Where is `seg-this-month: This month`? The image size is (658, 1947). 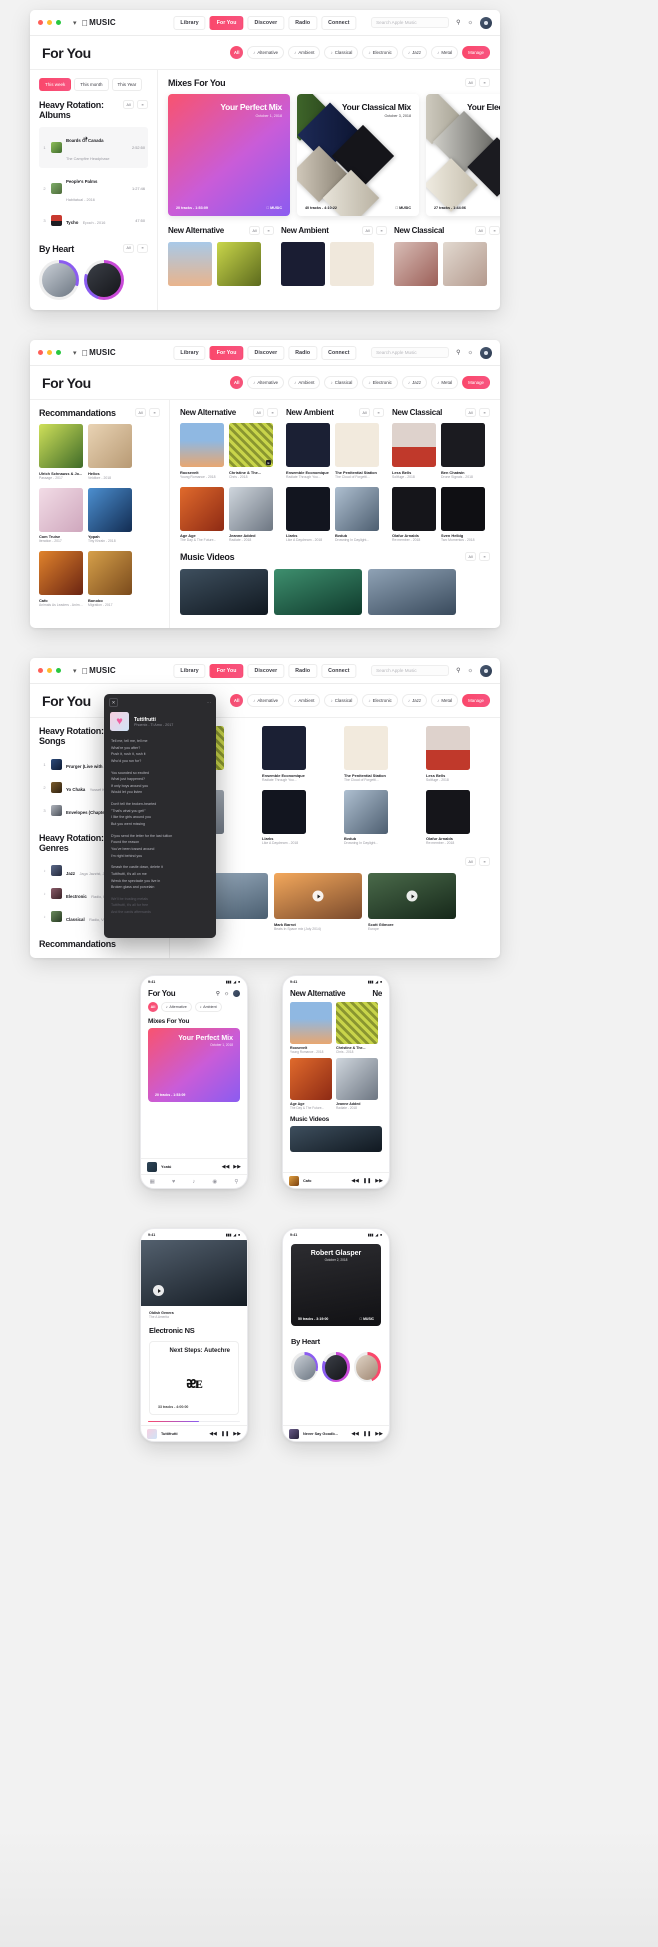
seg-this-month: This month is located at coordinates (91, 84).